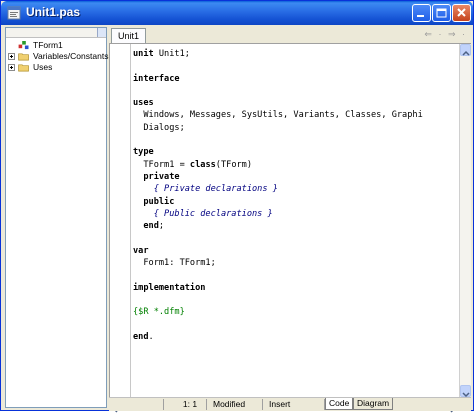 This screenshot has width=474, height=418. I want to click on code-token: Form1: TForm1;, so click(174, 263).